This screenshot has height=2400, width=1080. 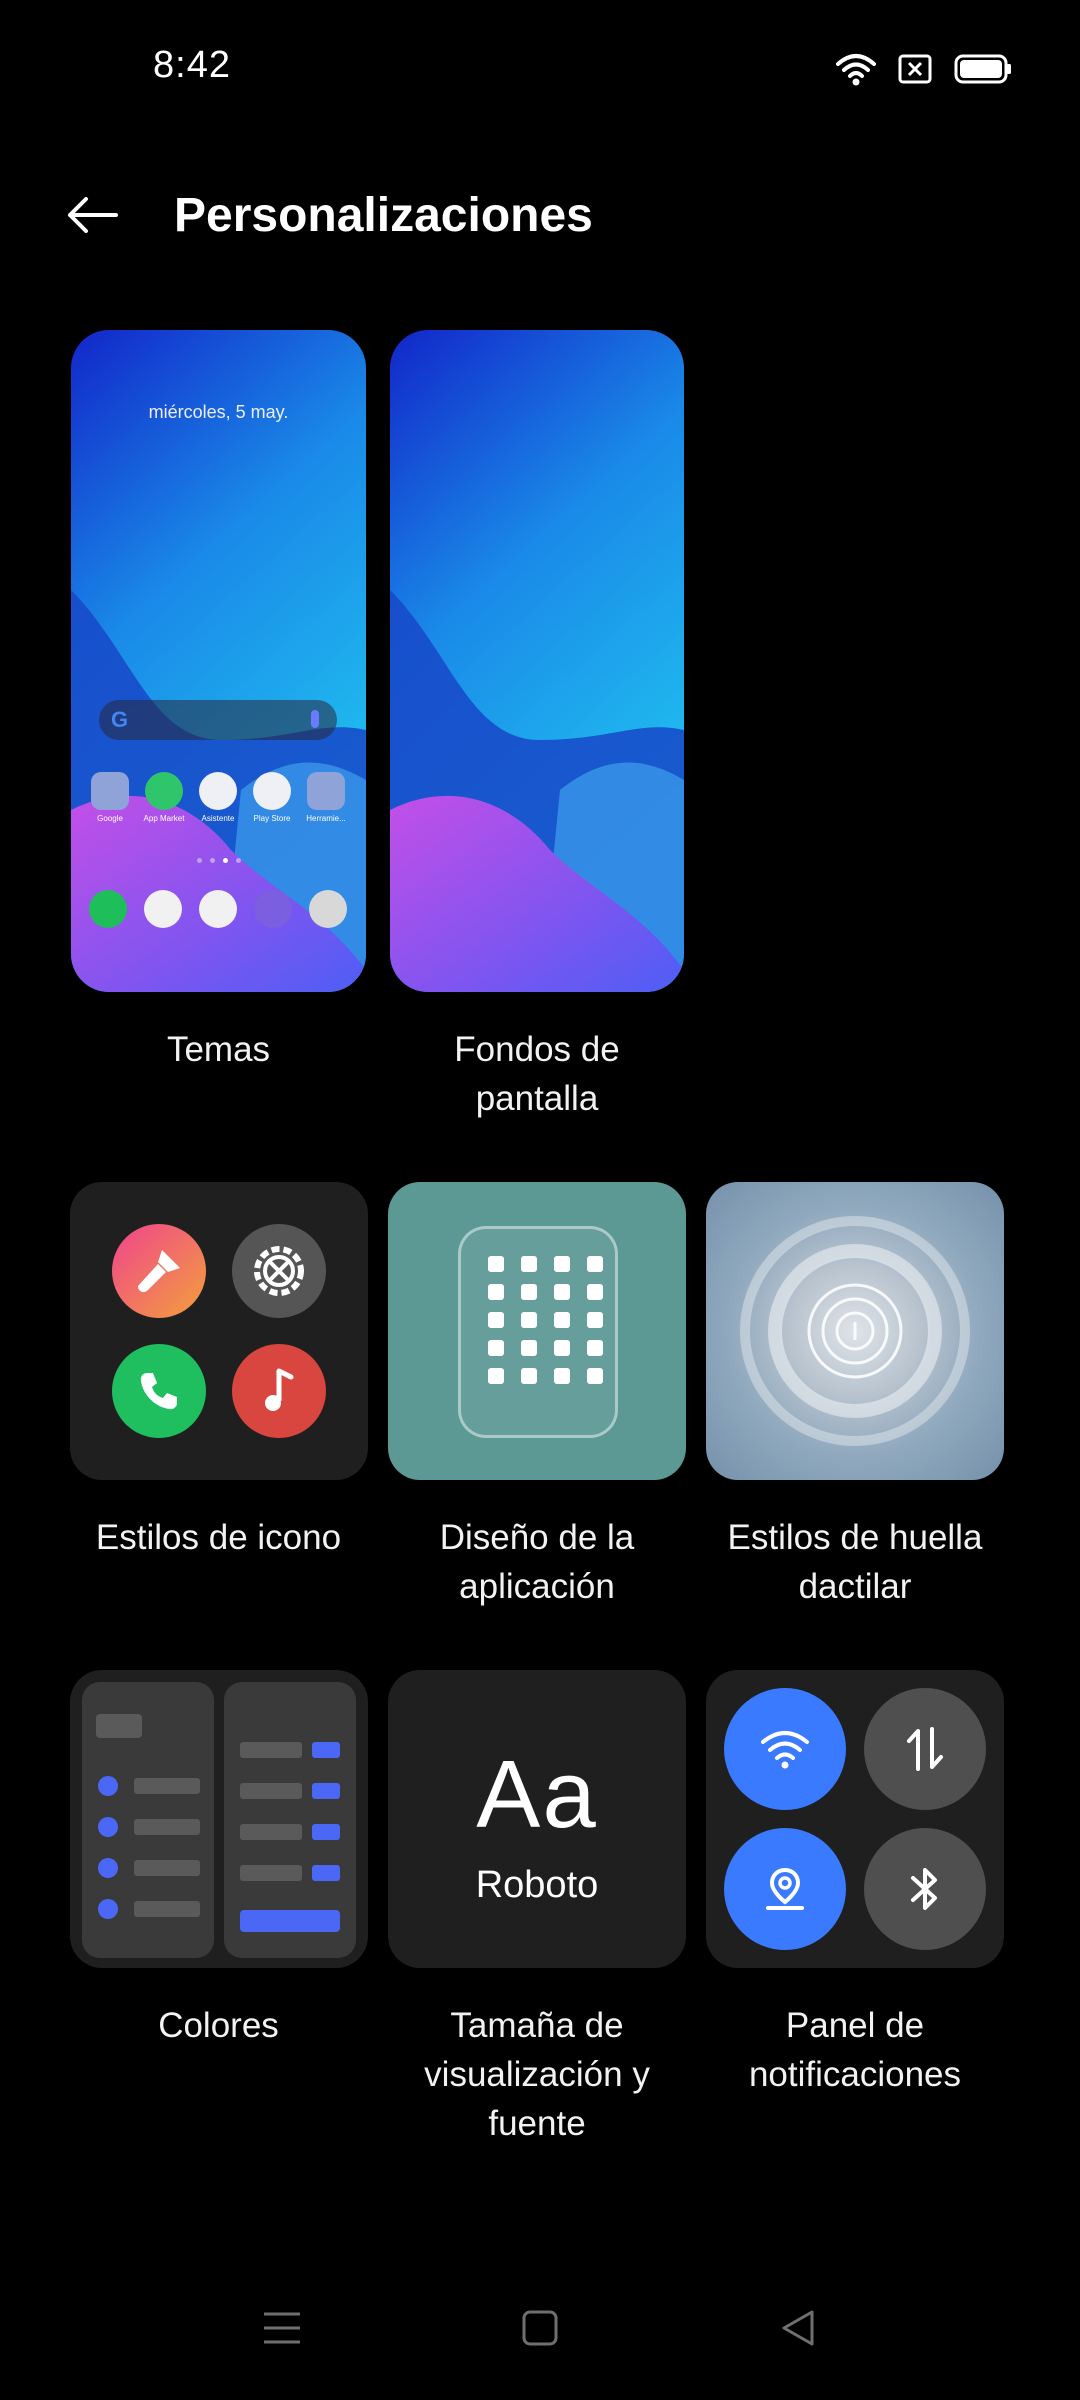 I want to click on font-size-tile: Aa Roboto, so click(x=537, y=1819).